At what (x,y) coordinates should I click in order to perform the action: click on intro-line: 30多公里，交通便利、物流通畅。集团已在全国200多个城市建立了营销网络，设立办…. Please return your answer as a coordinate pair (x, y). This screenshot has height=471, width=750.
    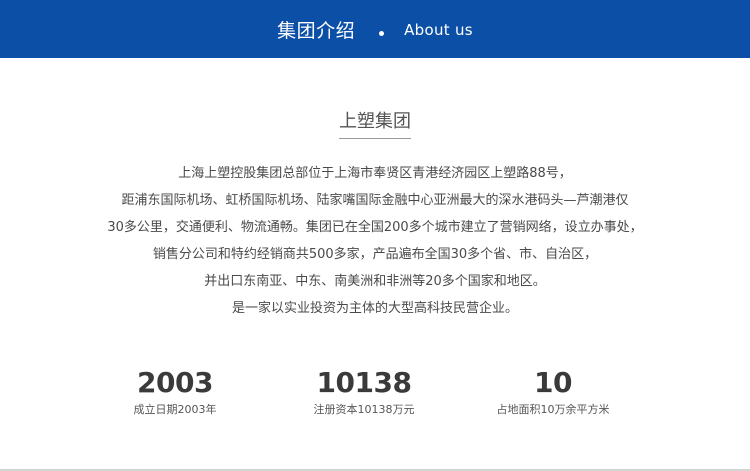
    Looking at the image, I should click on (375, 227).